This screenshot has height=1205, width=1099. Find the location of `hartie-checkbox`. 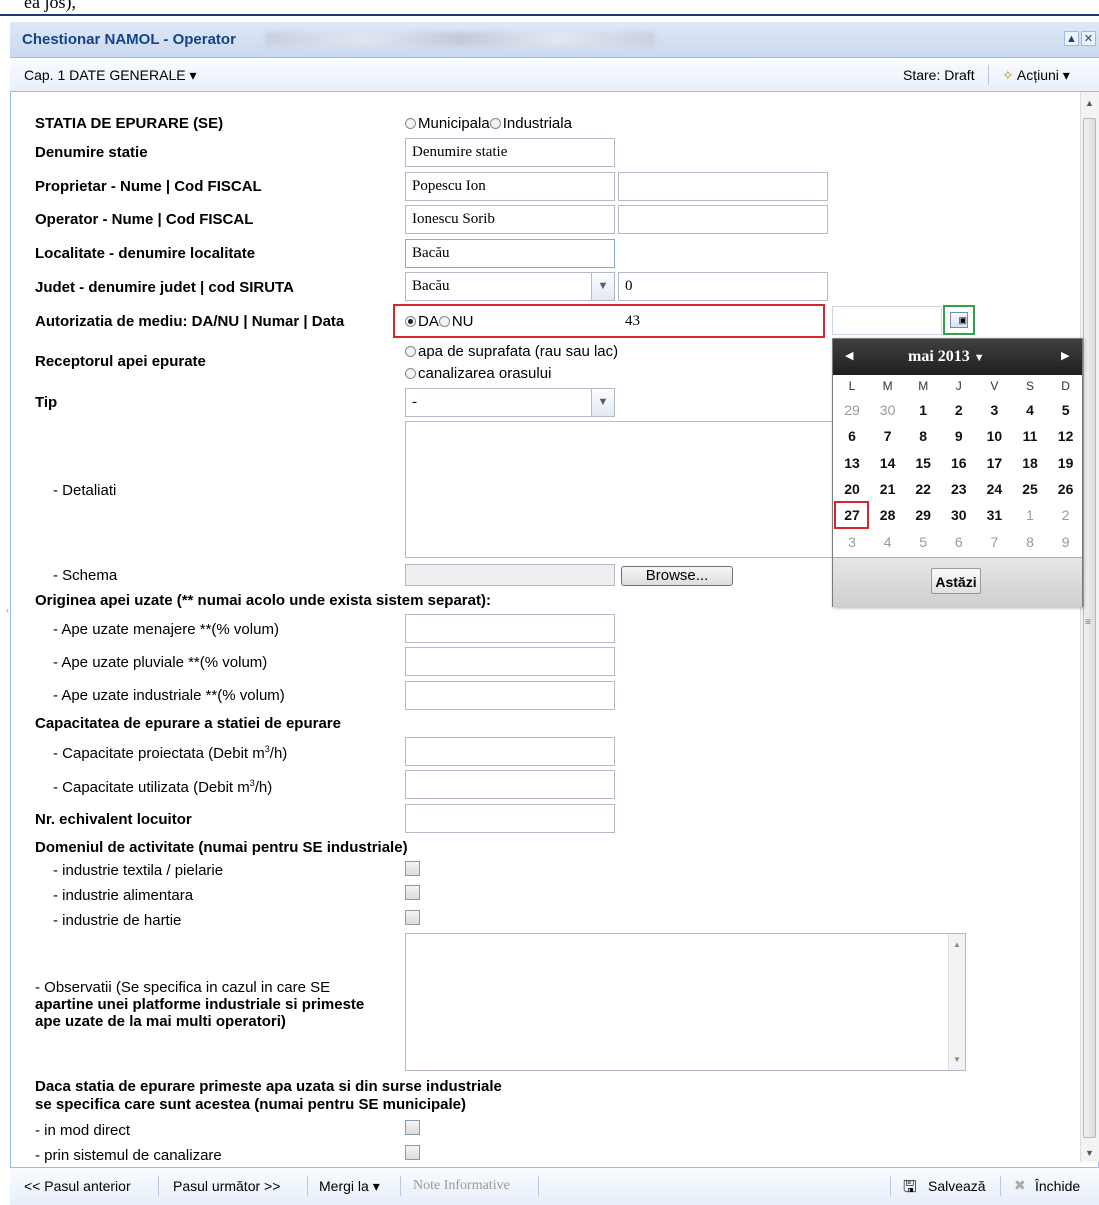

hartie-checkbox is located at coordinates (412, 917).